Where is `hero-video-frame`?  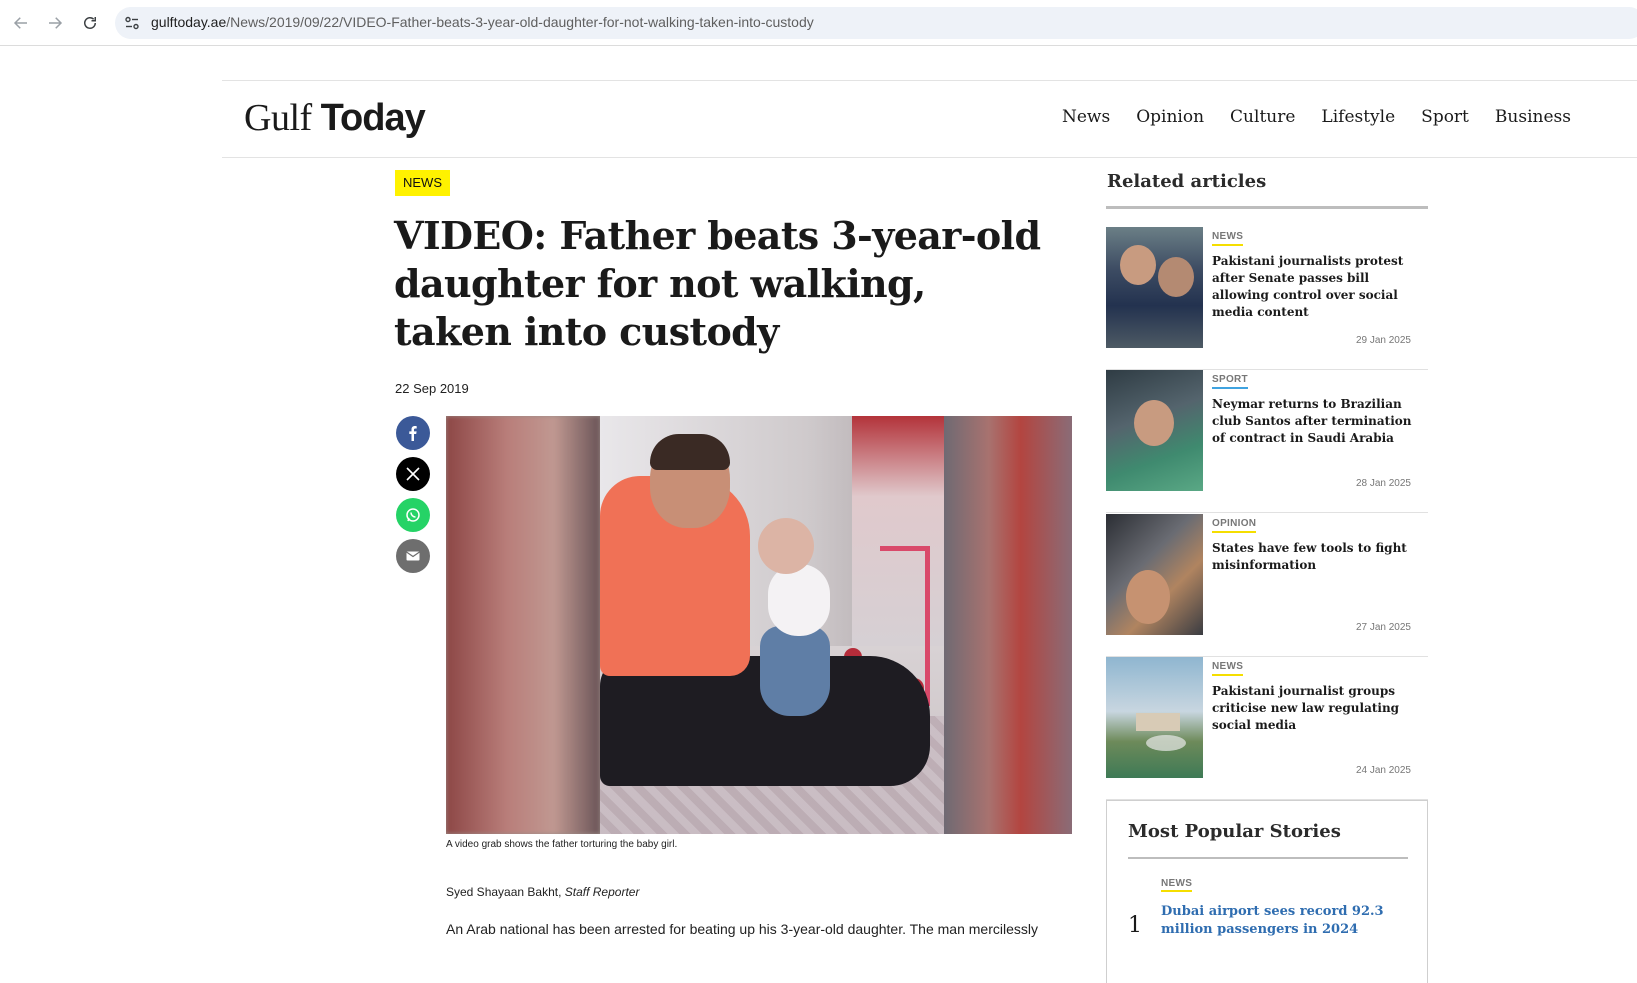 hero-video-frame is located at coordinates (772, 625).